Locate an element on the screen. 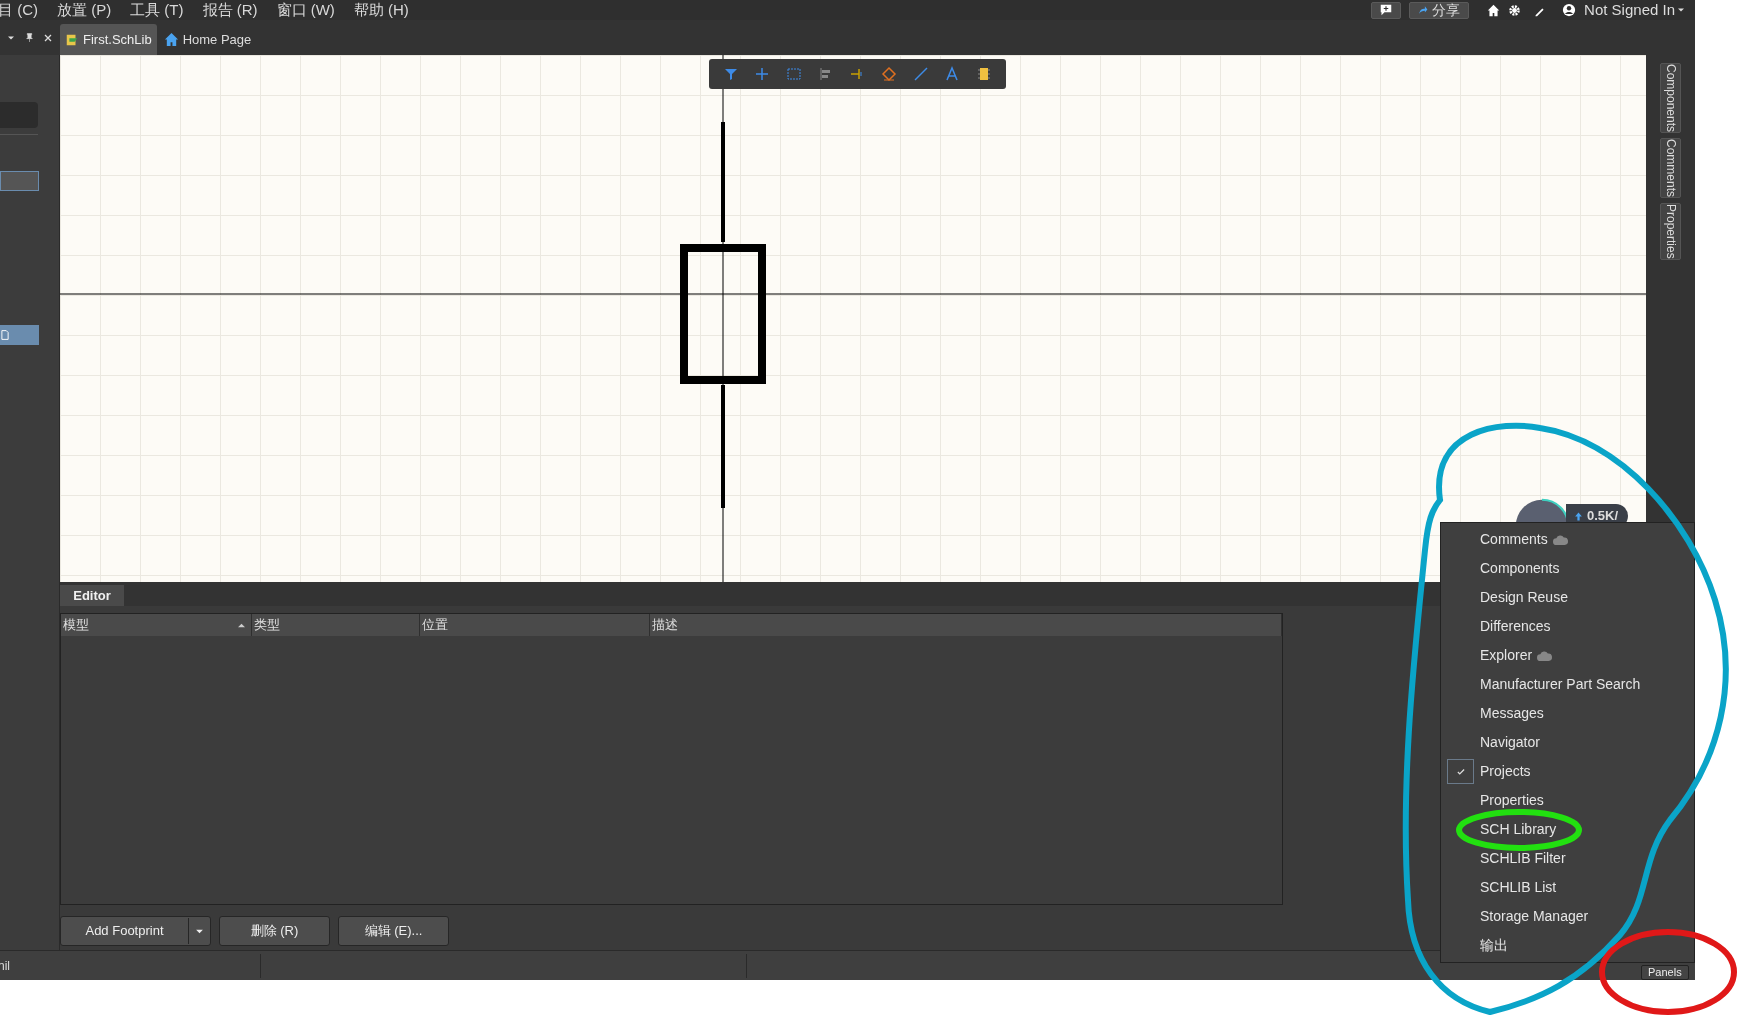 The width and height of the screenshot is (1739, 1018). part-icon is located at coordinates (984, 74).